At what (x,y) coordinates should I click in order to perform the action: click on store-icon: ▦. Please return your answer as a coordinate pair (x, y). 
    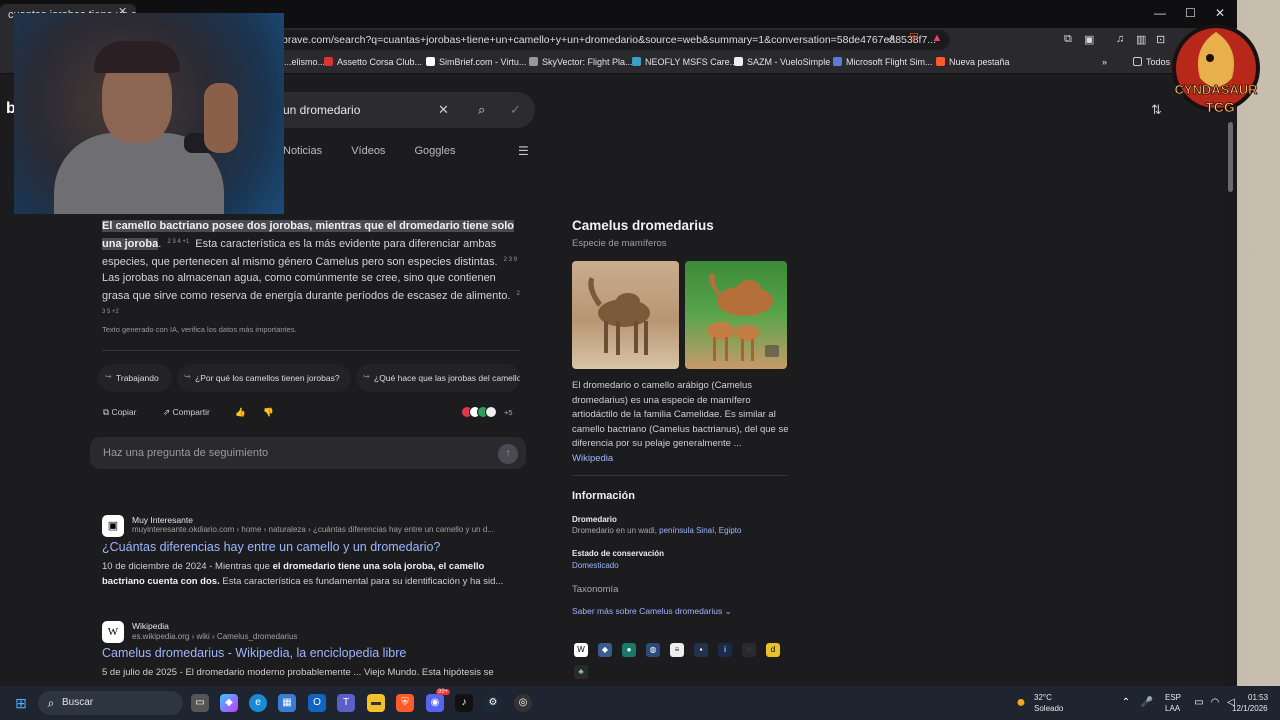
    Looking at the image, I should click on (287, 703).